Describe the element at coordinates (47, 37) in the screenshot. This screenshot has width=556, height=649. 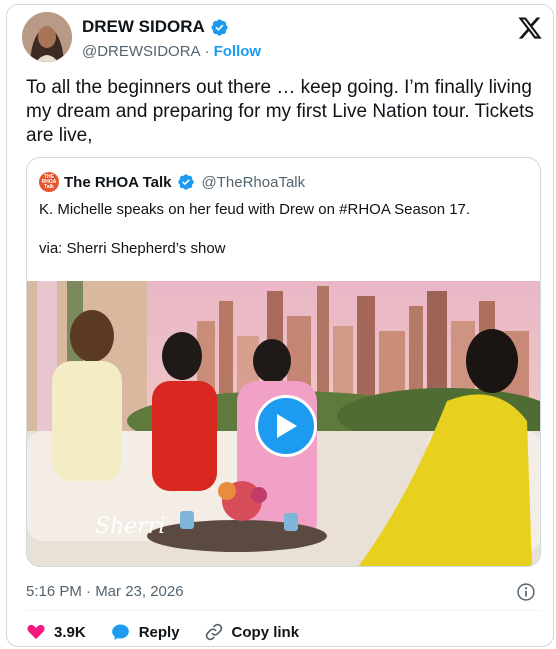
I see `author-avatar` at that location.